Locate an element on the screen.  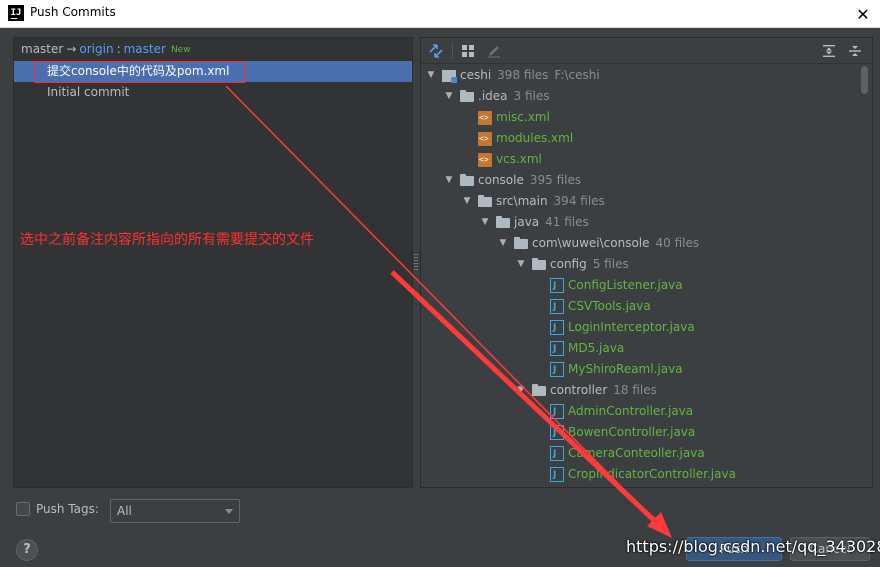
tree-file-row: BowenController.java is located at coordinates (614, 433).